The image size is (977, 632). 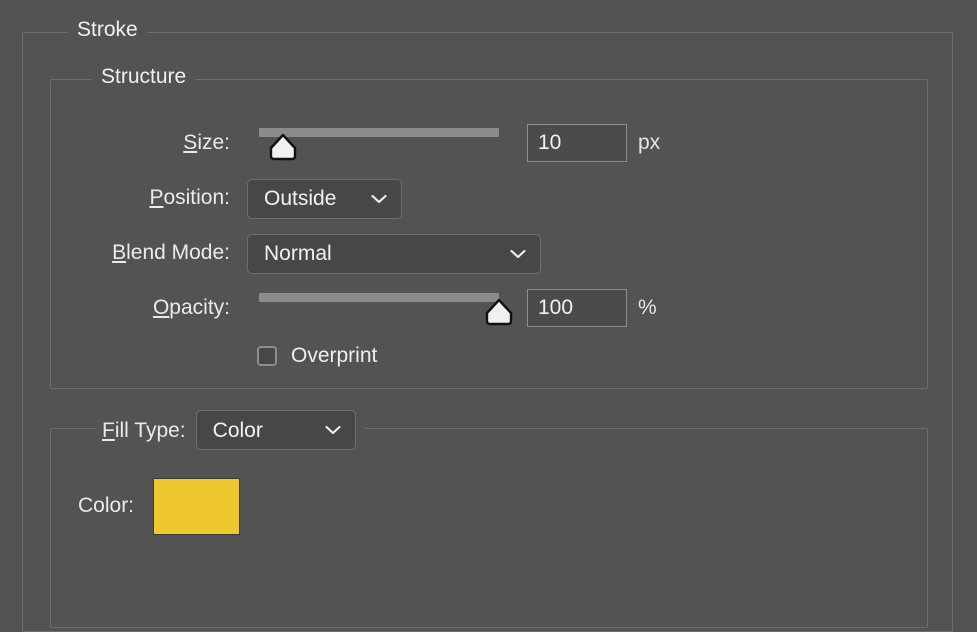 I want to click on size-unit-label: px, so click(x=649, y=142).